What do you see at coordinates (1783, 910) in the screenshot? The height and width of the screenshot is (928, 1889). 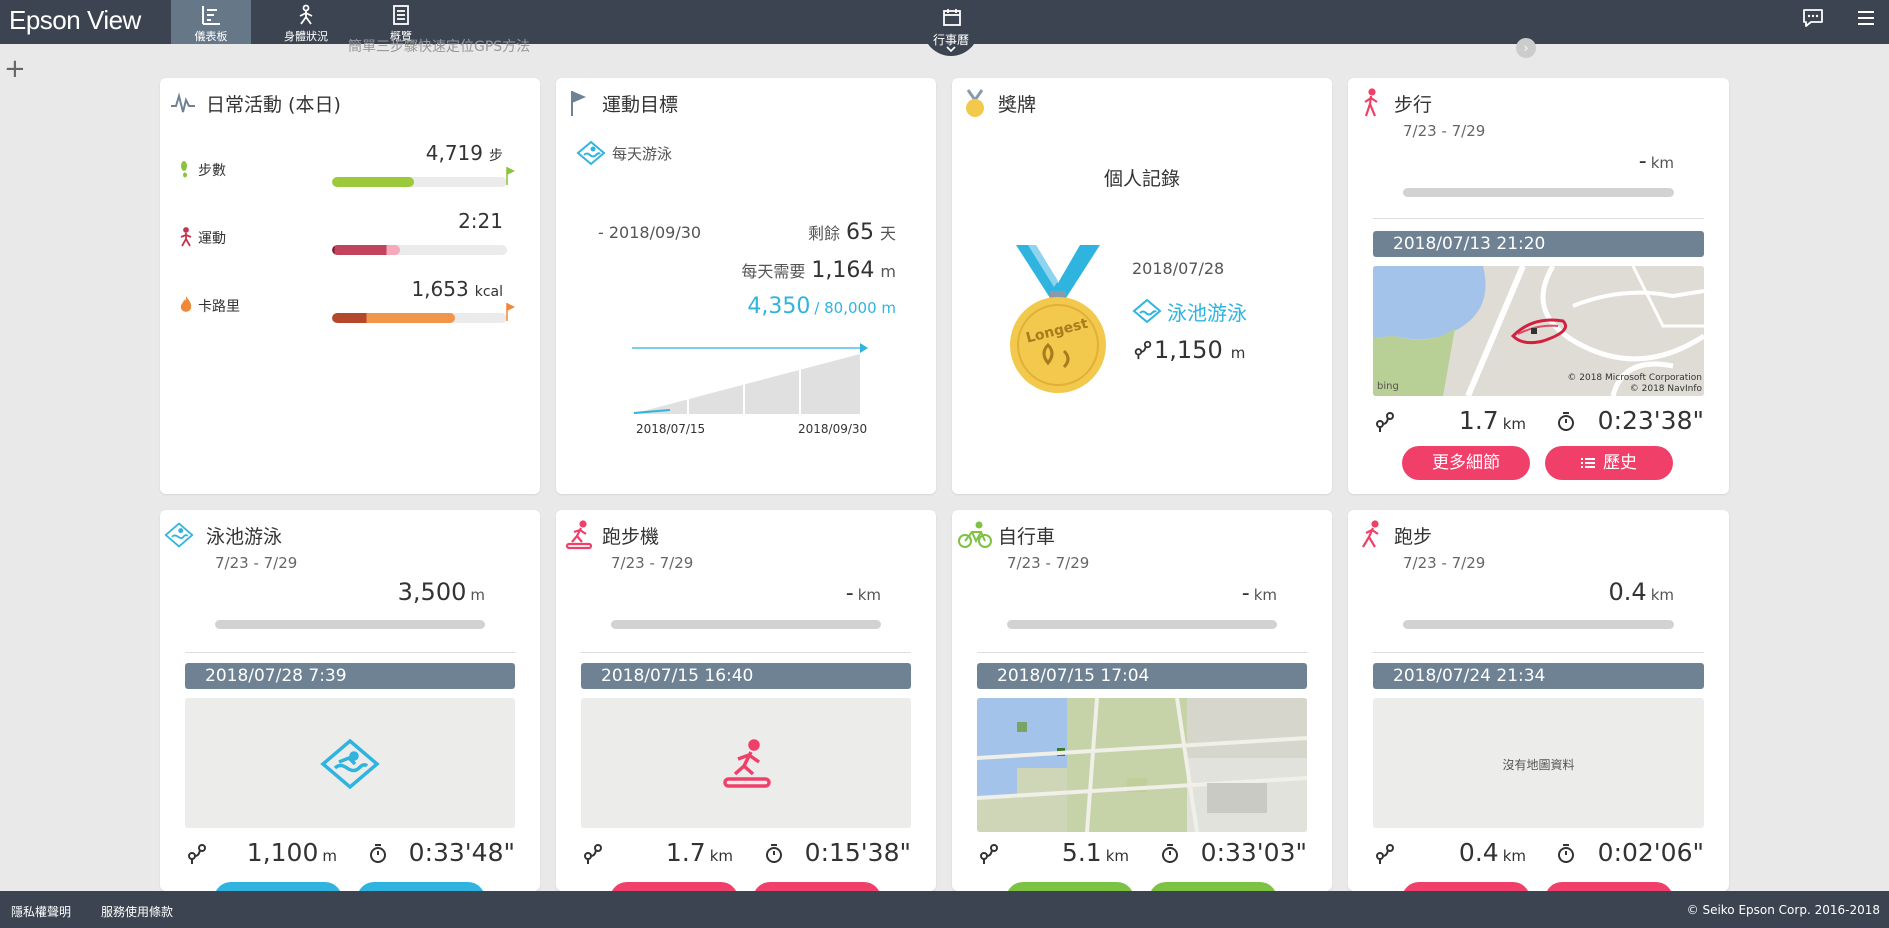 I see `copyright: © Seiko Epson Corp. 2016-2018` at bounding box center [1783, 910].